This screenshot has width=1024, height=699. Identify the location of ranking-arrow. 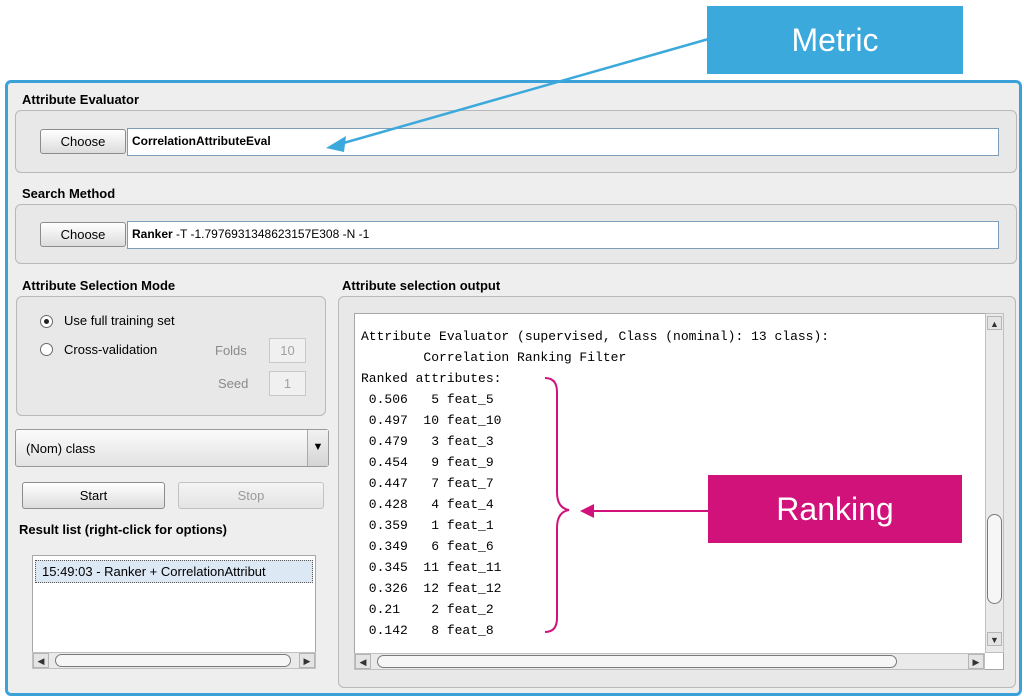
(644, 511).